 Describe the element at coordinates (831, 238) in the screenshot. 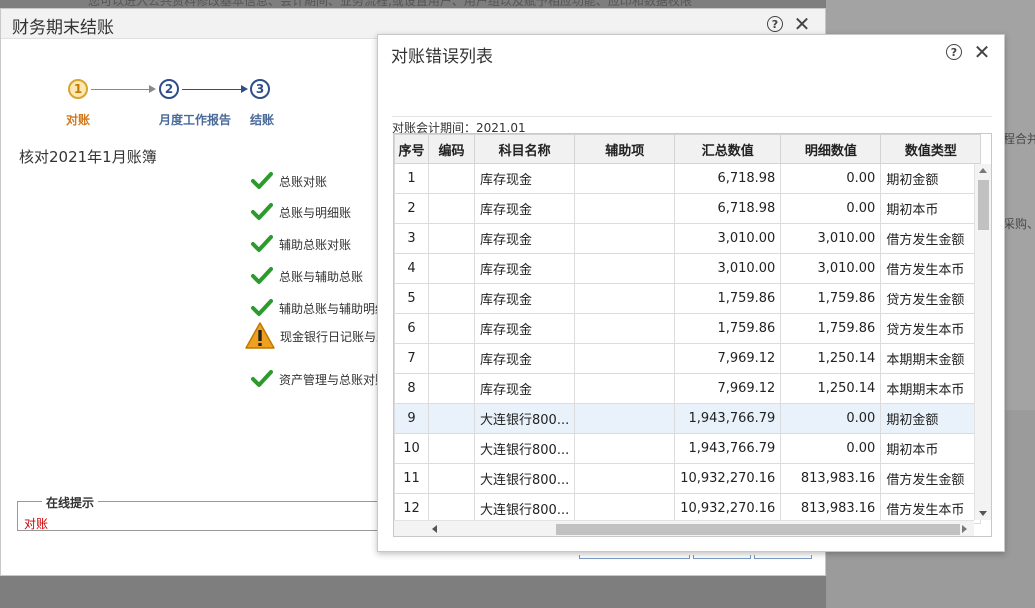

I see `table-cell-detail: 3,010.00` at that location.